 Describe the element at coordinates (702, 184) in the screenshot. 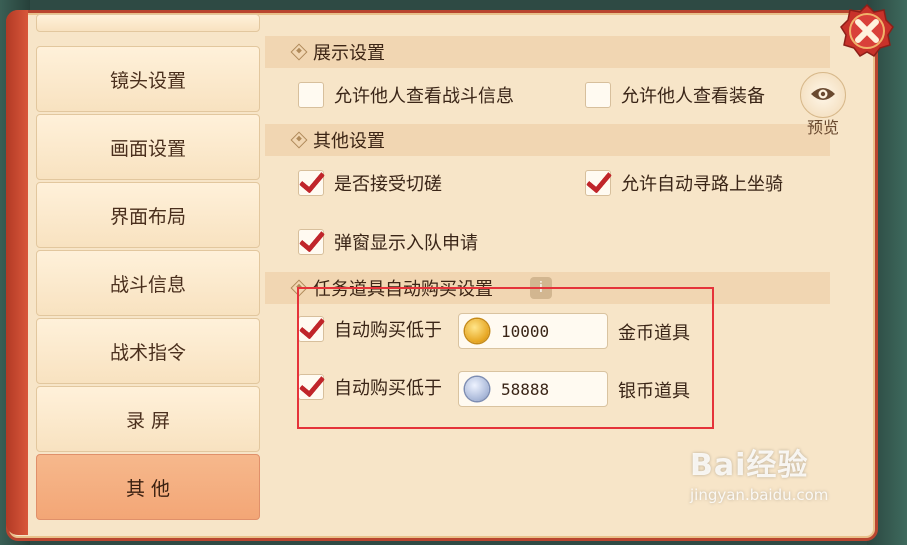

I see `option-label: 允许自动寻路上坐骑` at that location.